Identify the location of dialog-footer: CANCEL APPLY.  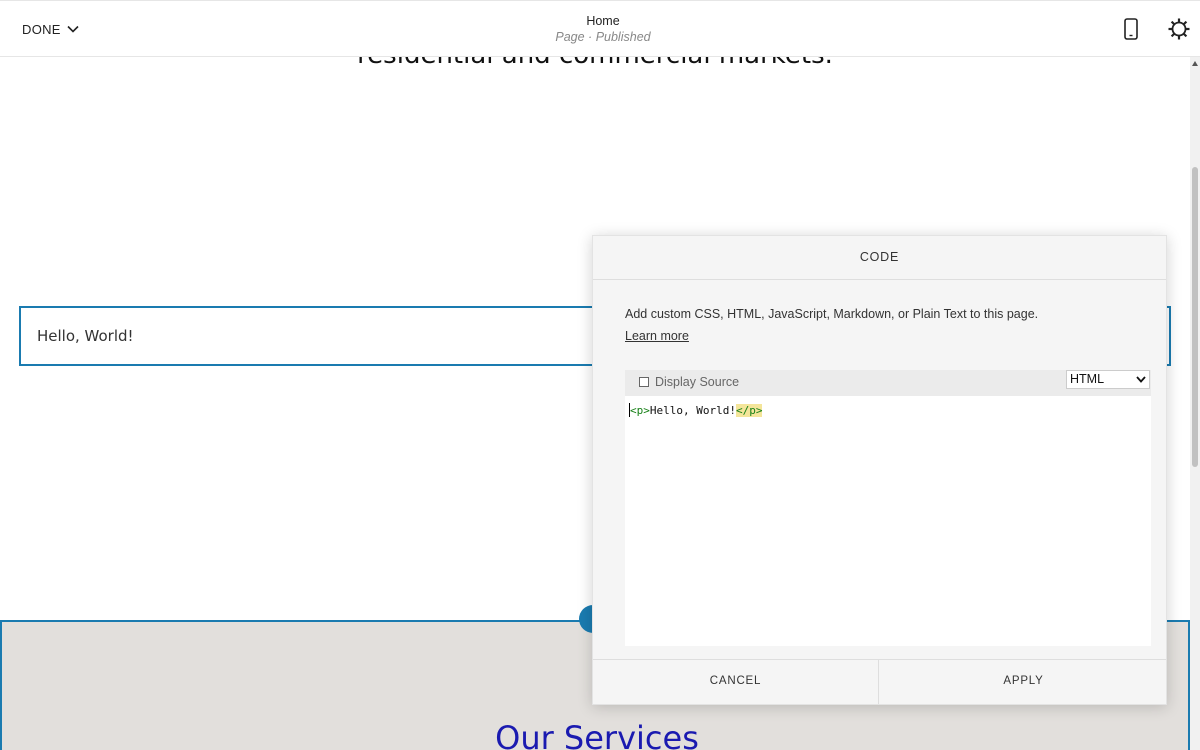
(879, 681).